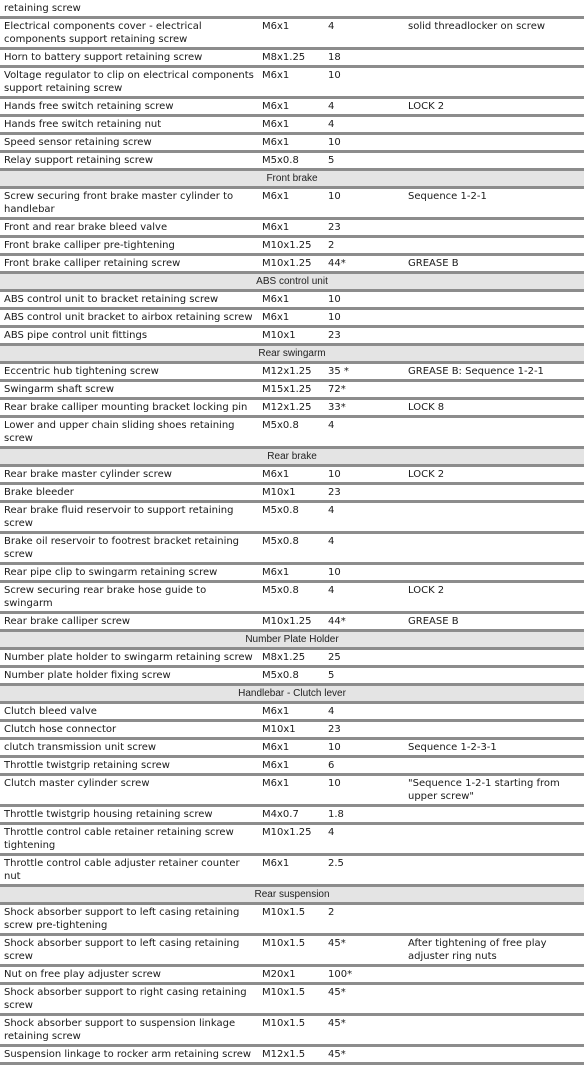  I want to click on thread-cell: M4x0.7, so click(291, 815).